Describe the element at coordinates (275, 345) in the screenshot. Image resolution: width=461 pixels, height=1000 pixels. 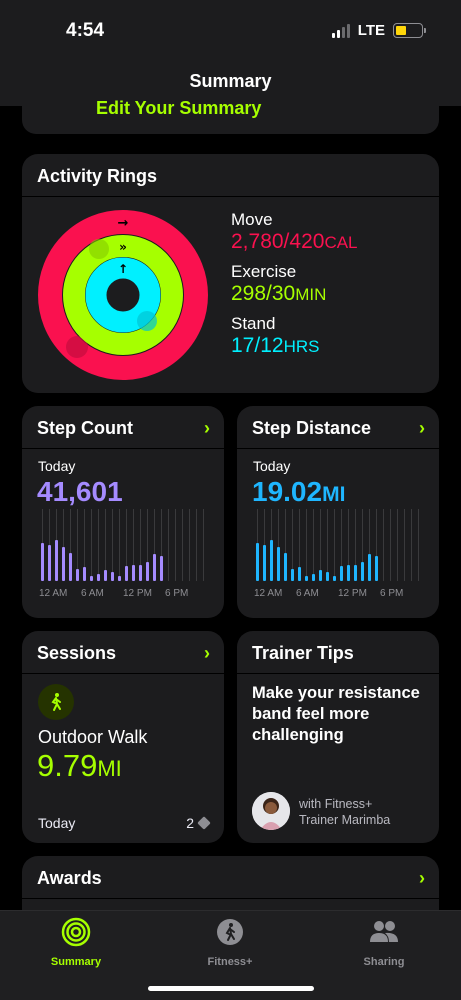
I see `stand-value: 17/12HRS` at that location.